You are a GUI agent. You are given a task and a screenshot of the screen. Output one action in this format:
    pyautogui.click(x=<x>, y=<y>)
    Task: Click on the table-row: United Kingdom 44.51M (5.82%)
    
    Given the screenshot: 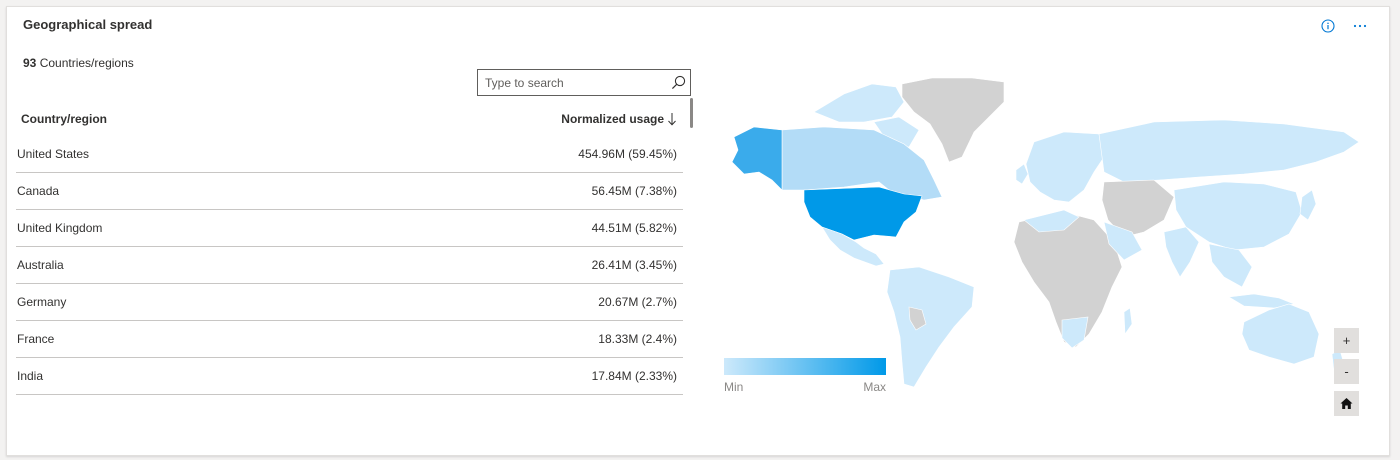 What is the action you would take?
    pyautogui.click(x=349, y=228)
    